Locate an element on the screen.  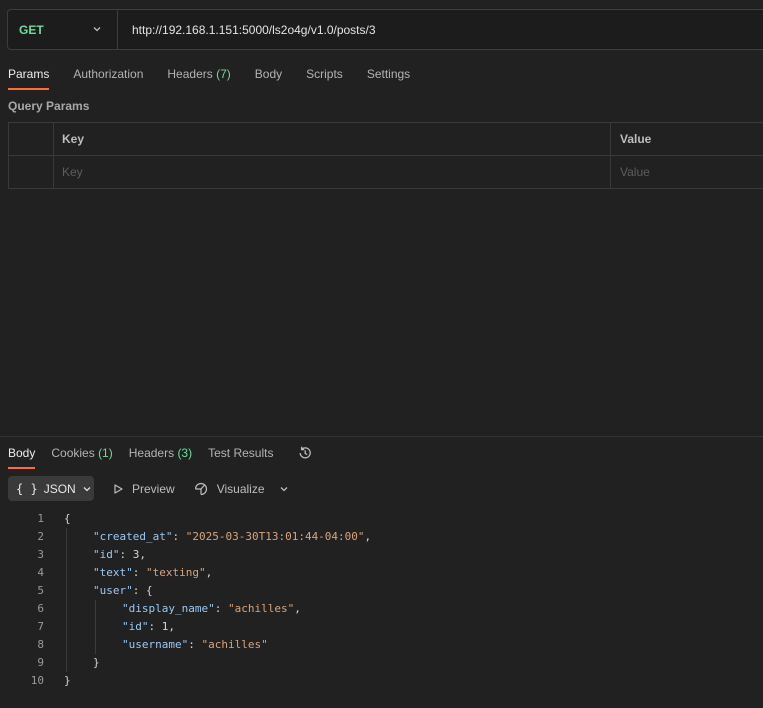
code-text: "id": 3, is located at coordinates (119, 555).